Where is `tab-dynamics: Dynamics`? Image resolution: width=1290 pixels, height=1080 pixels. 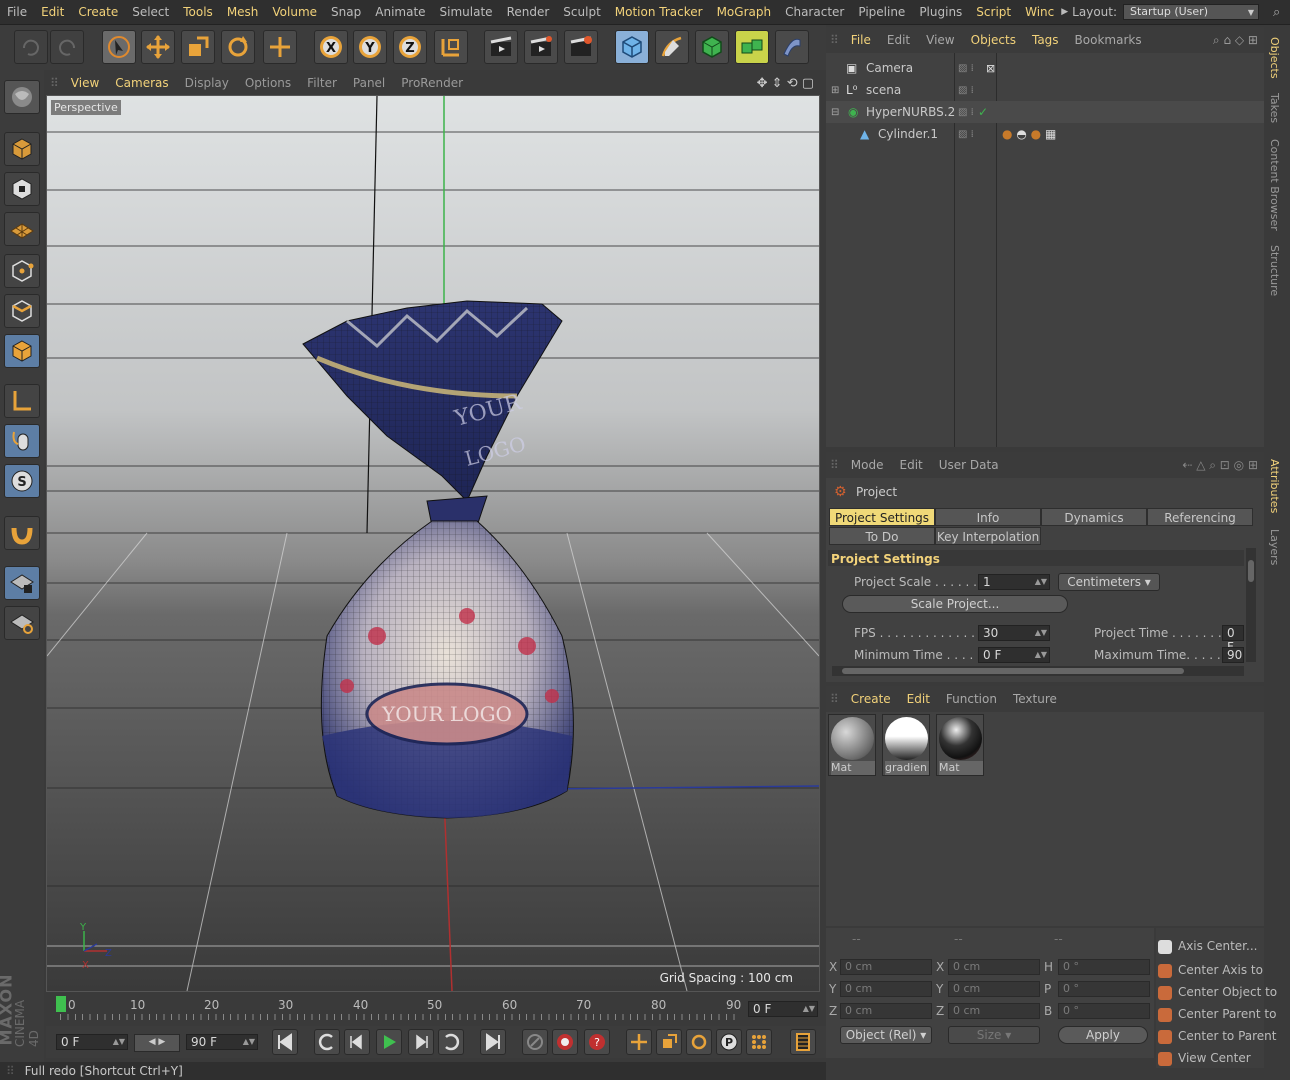
tab-dynamics: Dynamics is located at coordinates (1094, 517).